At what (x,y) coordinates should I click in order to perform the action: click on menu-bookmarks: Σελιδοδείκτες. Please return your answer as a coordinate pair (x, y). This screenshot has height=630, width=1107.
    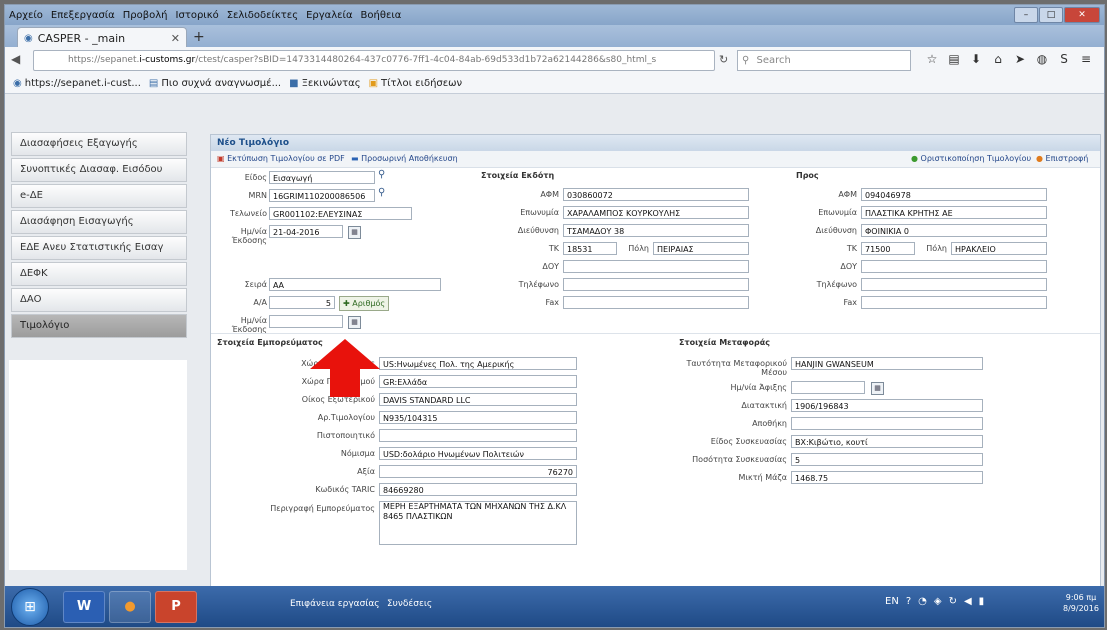
    Looking at the image, I should click on (262, 15).